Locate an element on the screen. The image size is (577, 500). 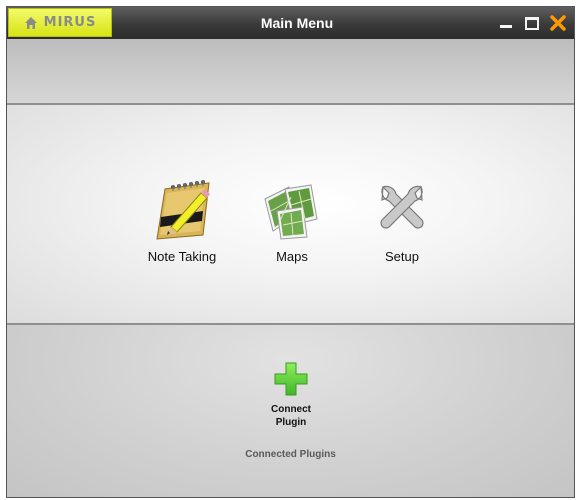
close-button is located at coordinates (558, 23).